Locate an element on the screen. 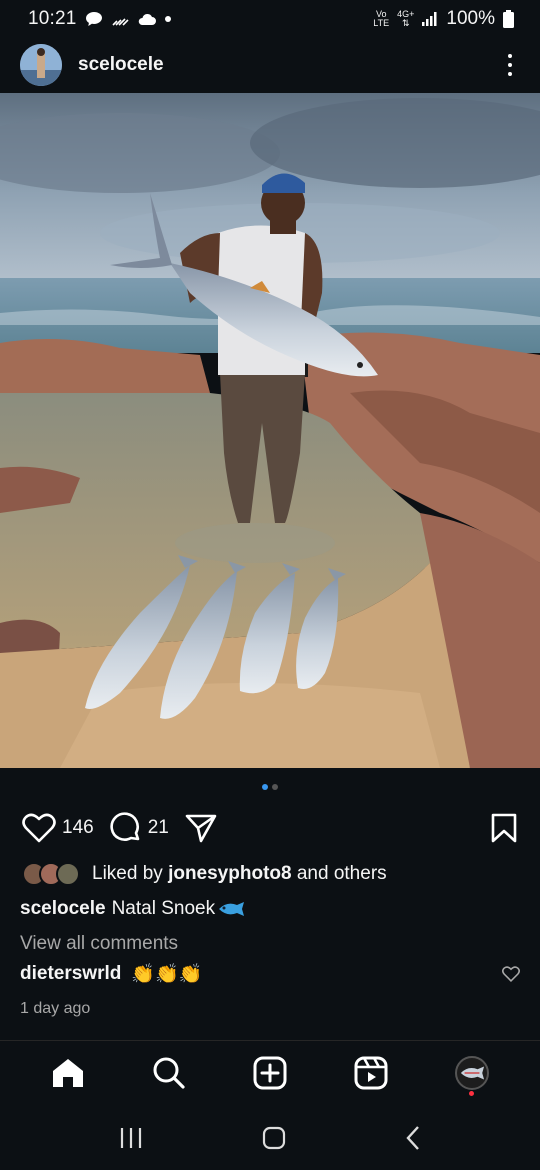 The image size is (540, 1170). create-icon is located at coordinates (270, 1073).